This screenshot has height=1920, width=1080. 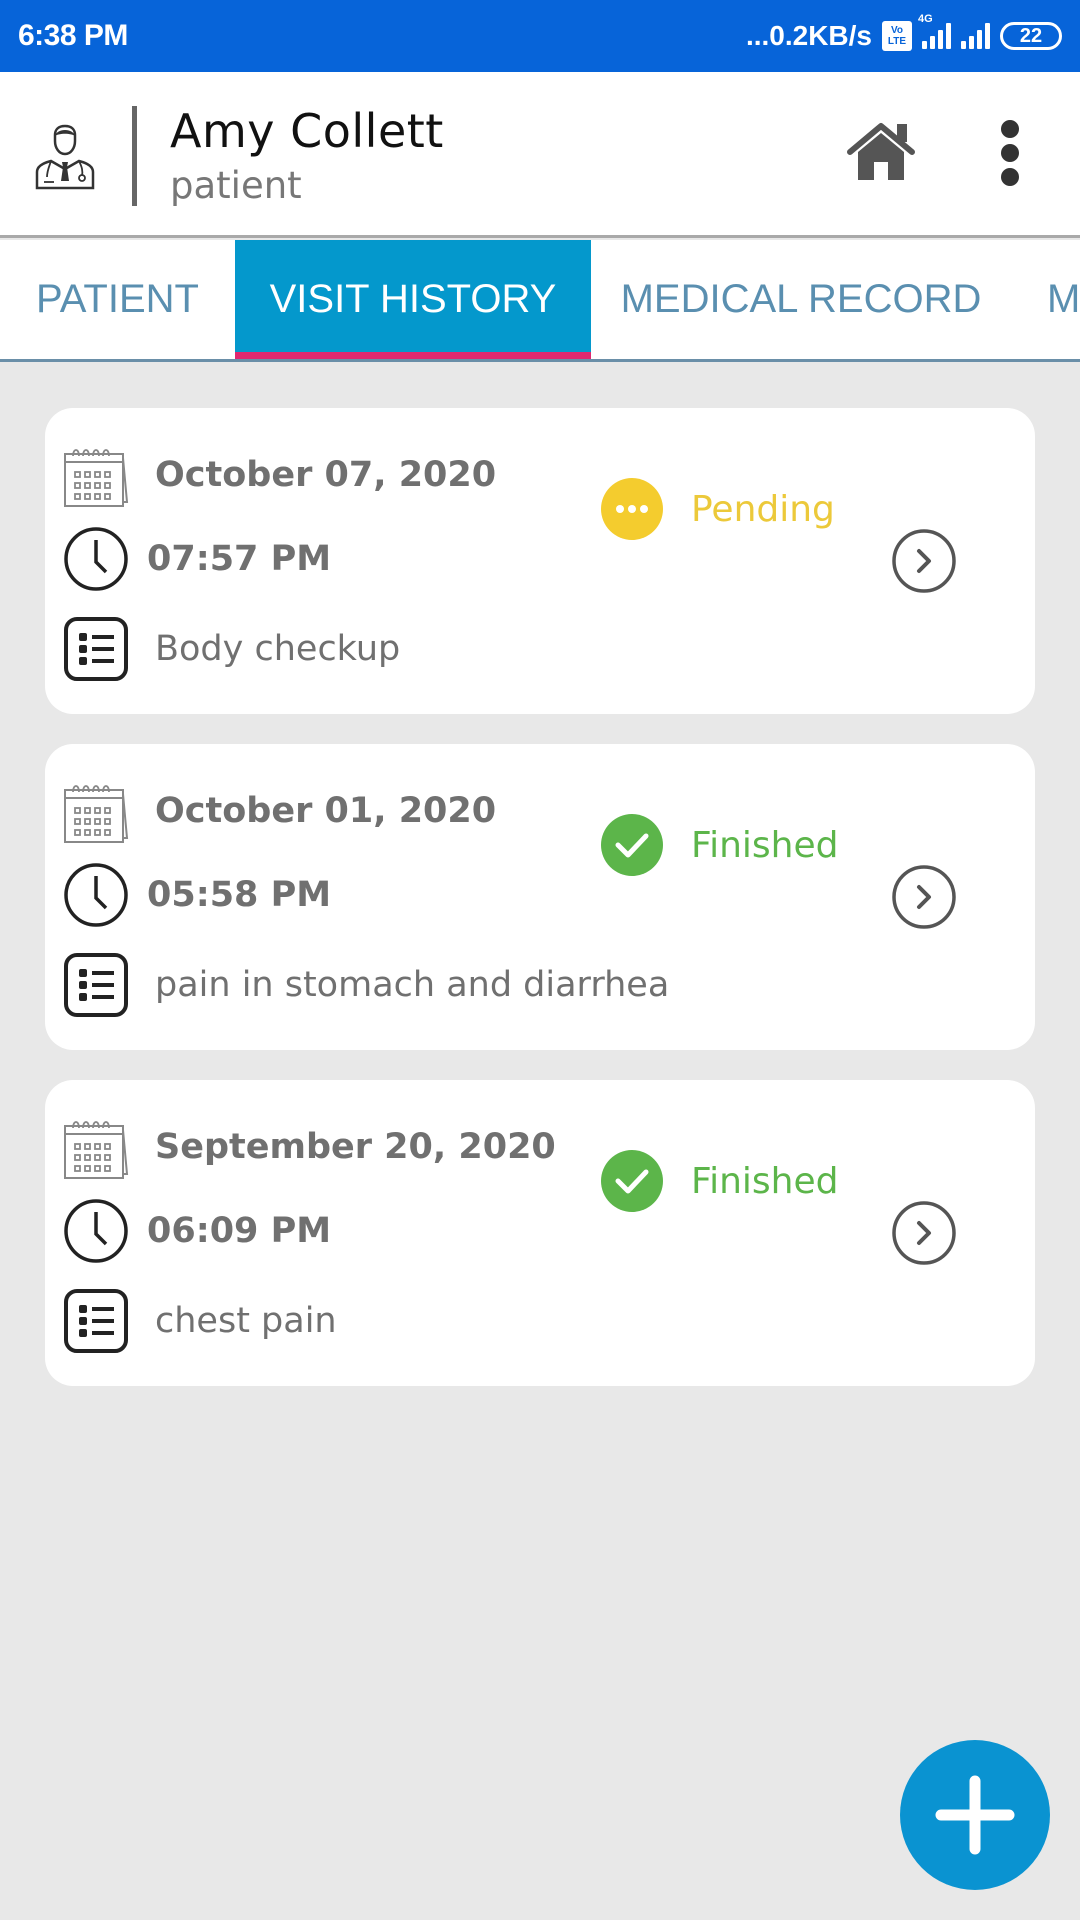 I want to click on visit-date-row: October 07, 2020, so click(x=279, y=475).